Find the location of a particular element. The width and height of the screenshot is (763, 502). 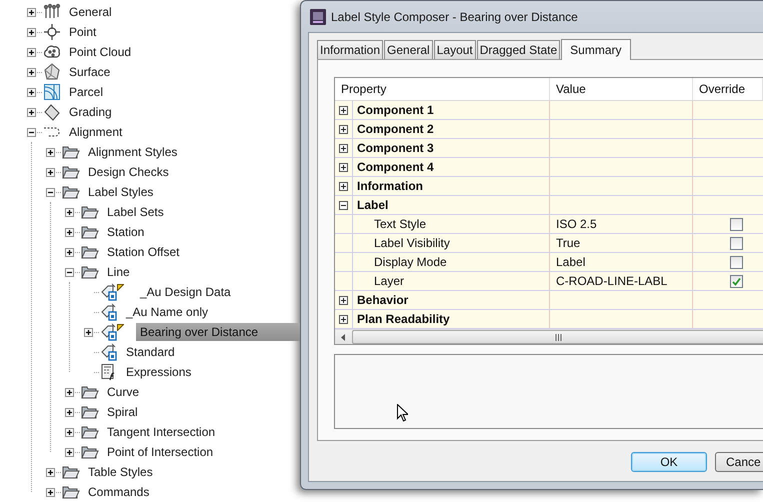

tree-item: Label Sets is located at coordinates (135, 212).